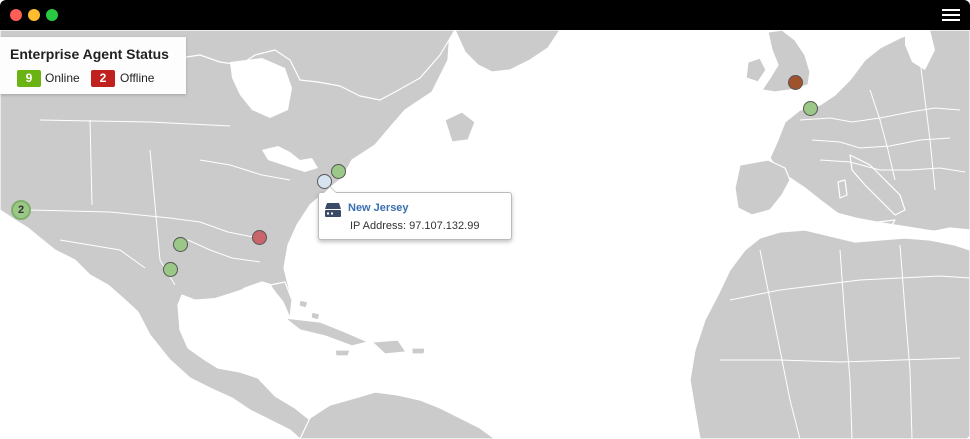 This screenshot has height=439, width=970. I want to click on cluster-marker: 2, so click(21, 210).